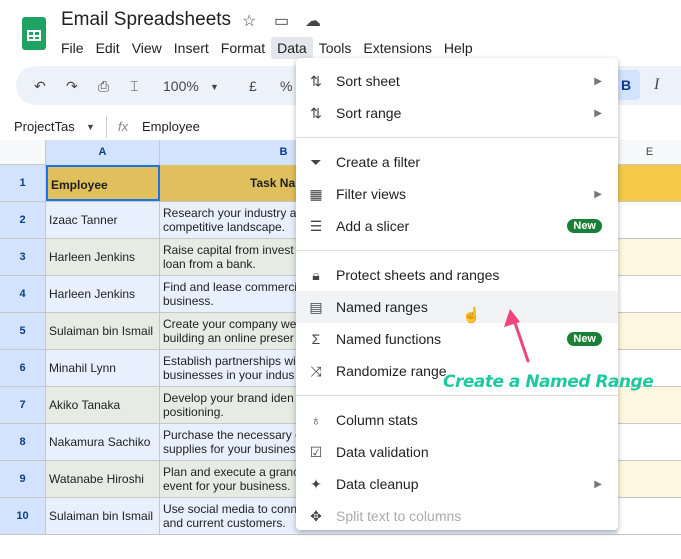 This screenshot has height=559, width=681. I want to click on menu-item-data-cleanup: ✦ Data cleanup ▶, so click(457, 484).